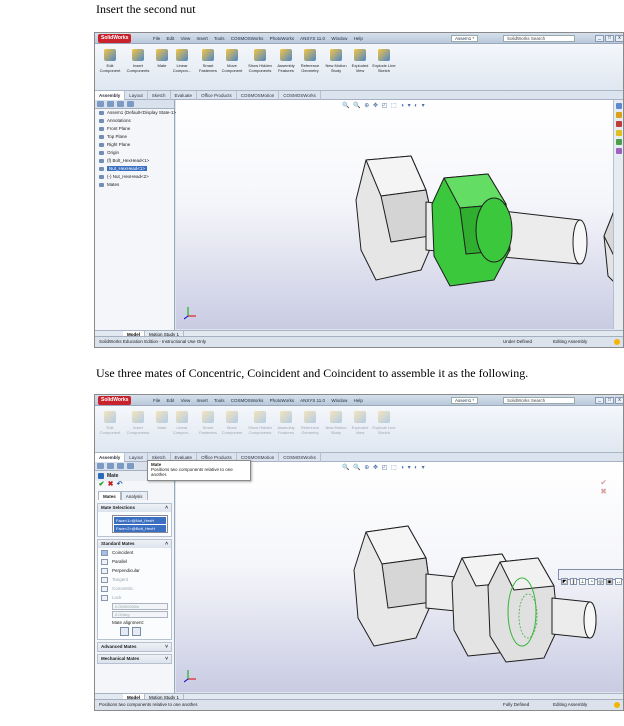  What do you see at coordinates (618, 133) in the screenshot?
I see `search-results-icon` at bounding box center [618, 133].